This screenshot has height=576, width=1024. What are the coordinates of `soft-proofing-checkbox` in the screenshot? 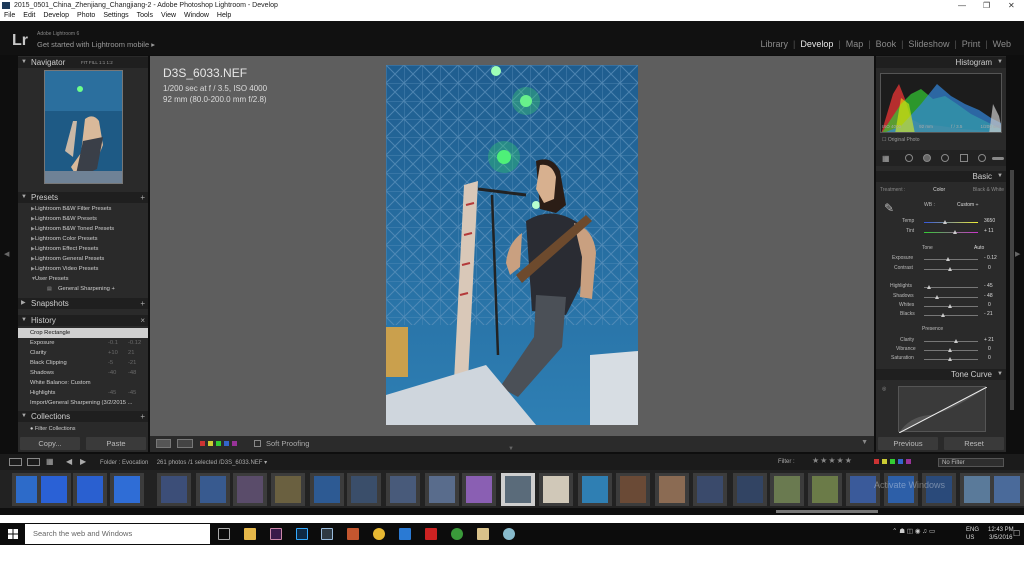 It's located at (257, 443).